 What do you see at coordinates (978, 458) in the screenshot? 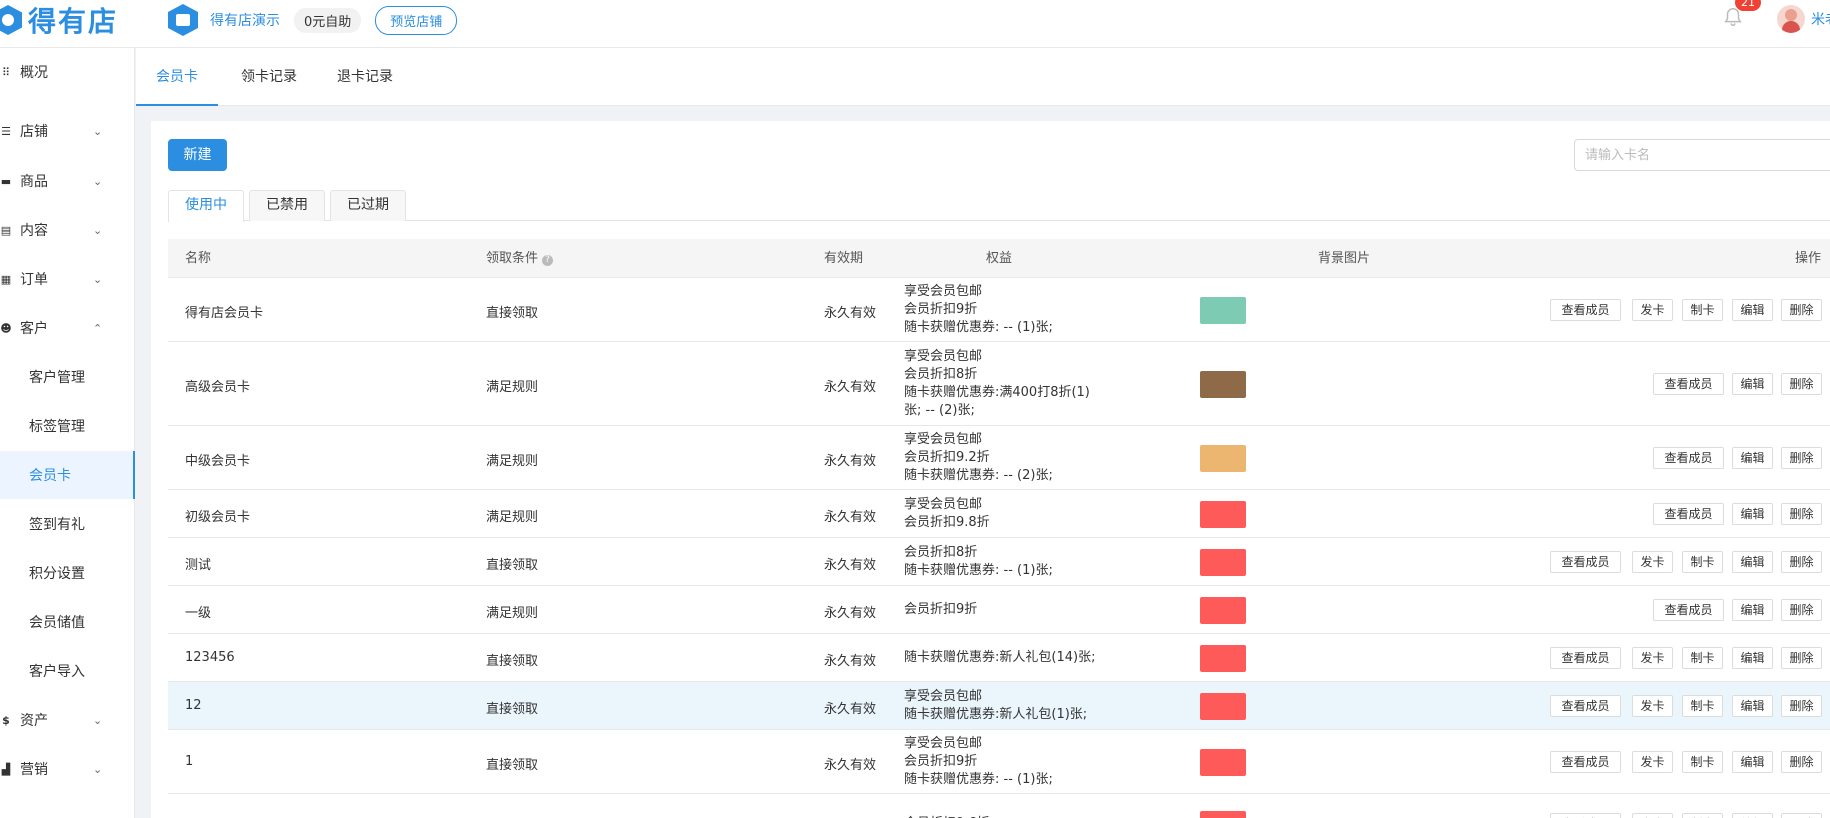
I see `card-rights: 享受会员包邮 会员折扣9.2折 随卡获赠优惠券: -- (2)张;` at bounding box center [978, 458].